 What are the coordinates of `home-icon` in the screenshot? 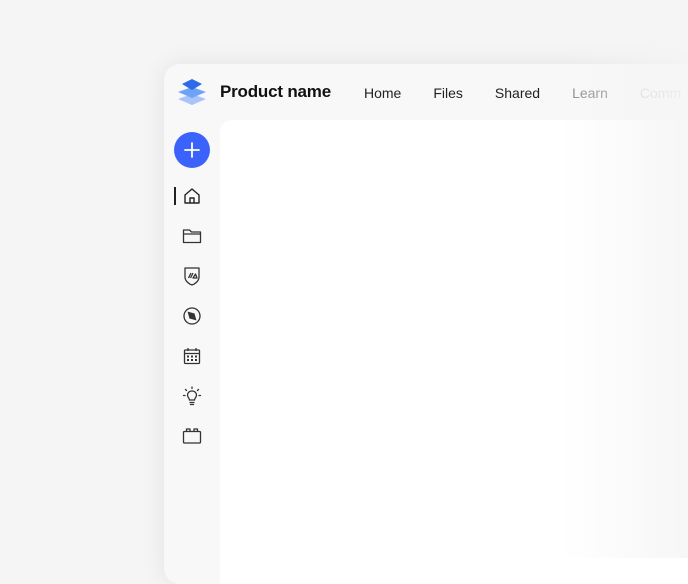 It's located at (192, 196).